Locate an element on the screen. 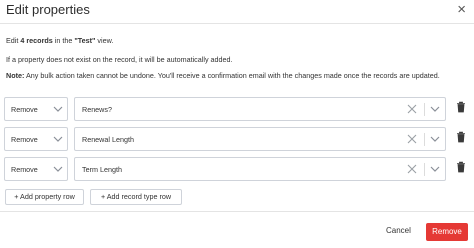  property-row: Remove Renews? is located at coordinates (237, 109).